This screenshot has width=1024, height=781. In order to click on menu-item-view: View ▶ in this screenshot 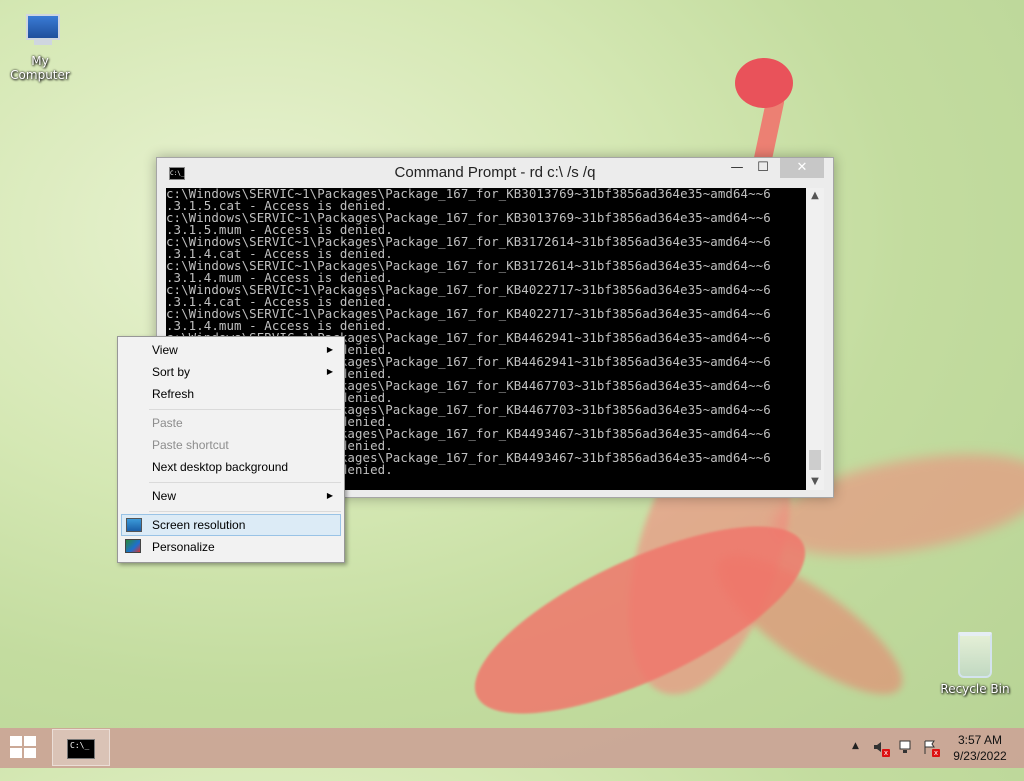, I will do `click(231, 350)`.